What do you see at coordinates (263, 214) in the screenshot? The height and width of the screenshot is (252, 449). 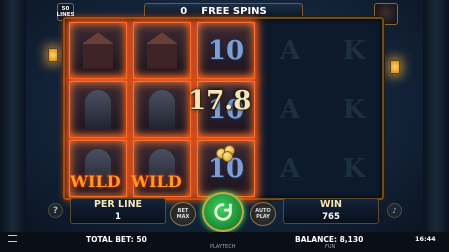 I see `auto-play-button: AUTO PLAY` at bounding box center [263, 214].